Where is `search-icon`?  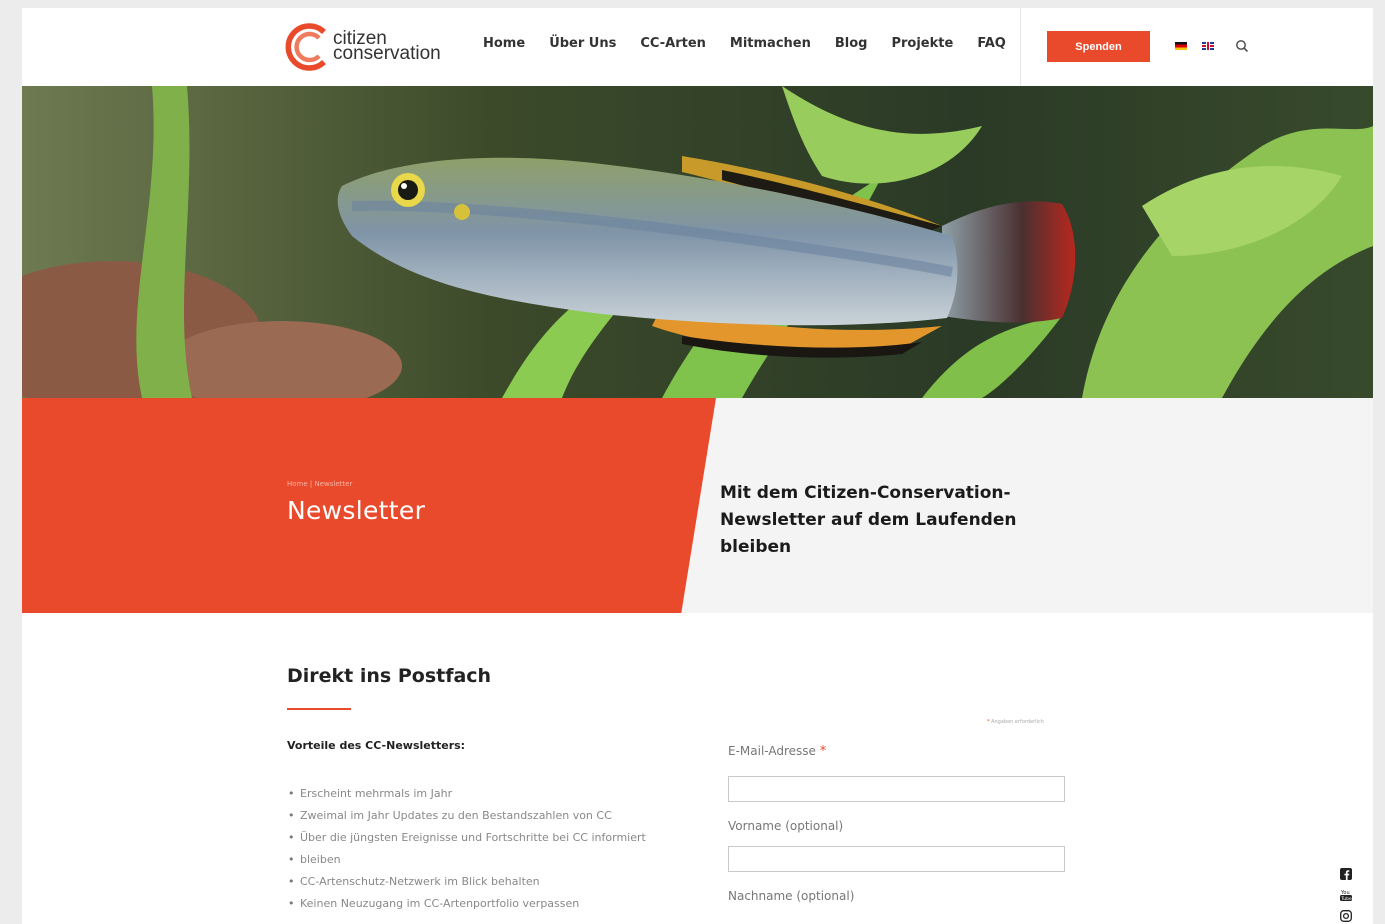
search-icon is located at coordinates (1242, 46).